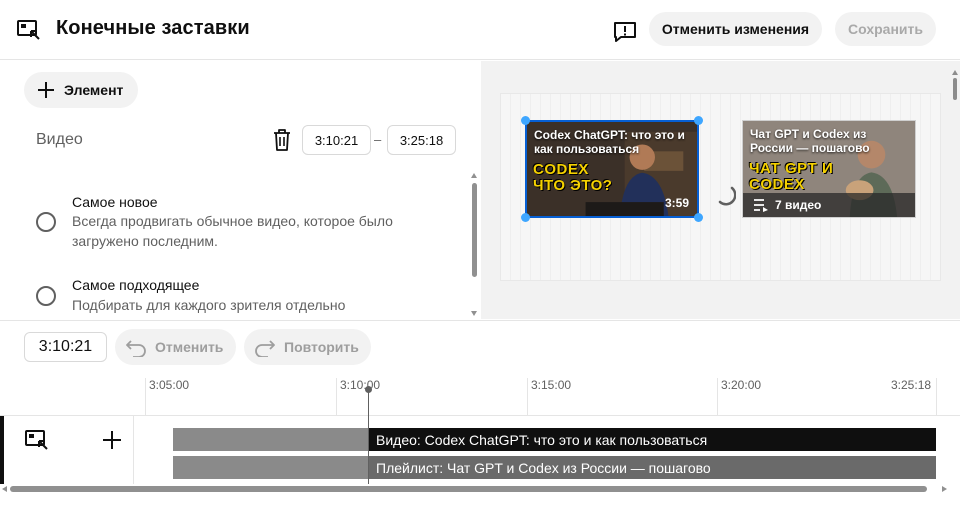 The height and width of the screenshot is (512, 960). I want to click on page-title: Конечные заставки, so click(153, 28).